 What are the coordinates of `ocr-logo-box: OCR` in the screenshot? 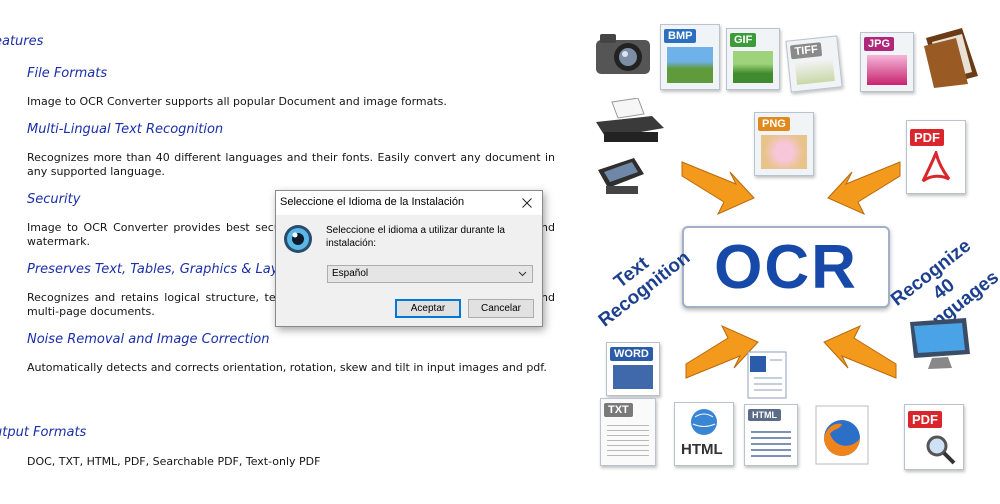 It's located at (786, 267).